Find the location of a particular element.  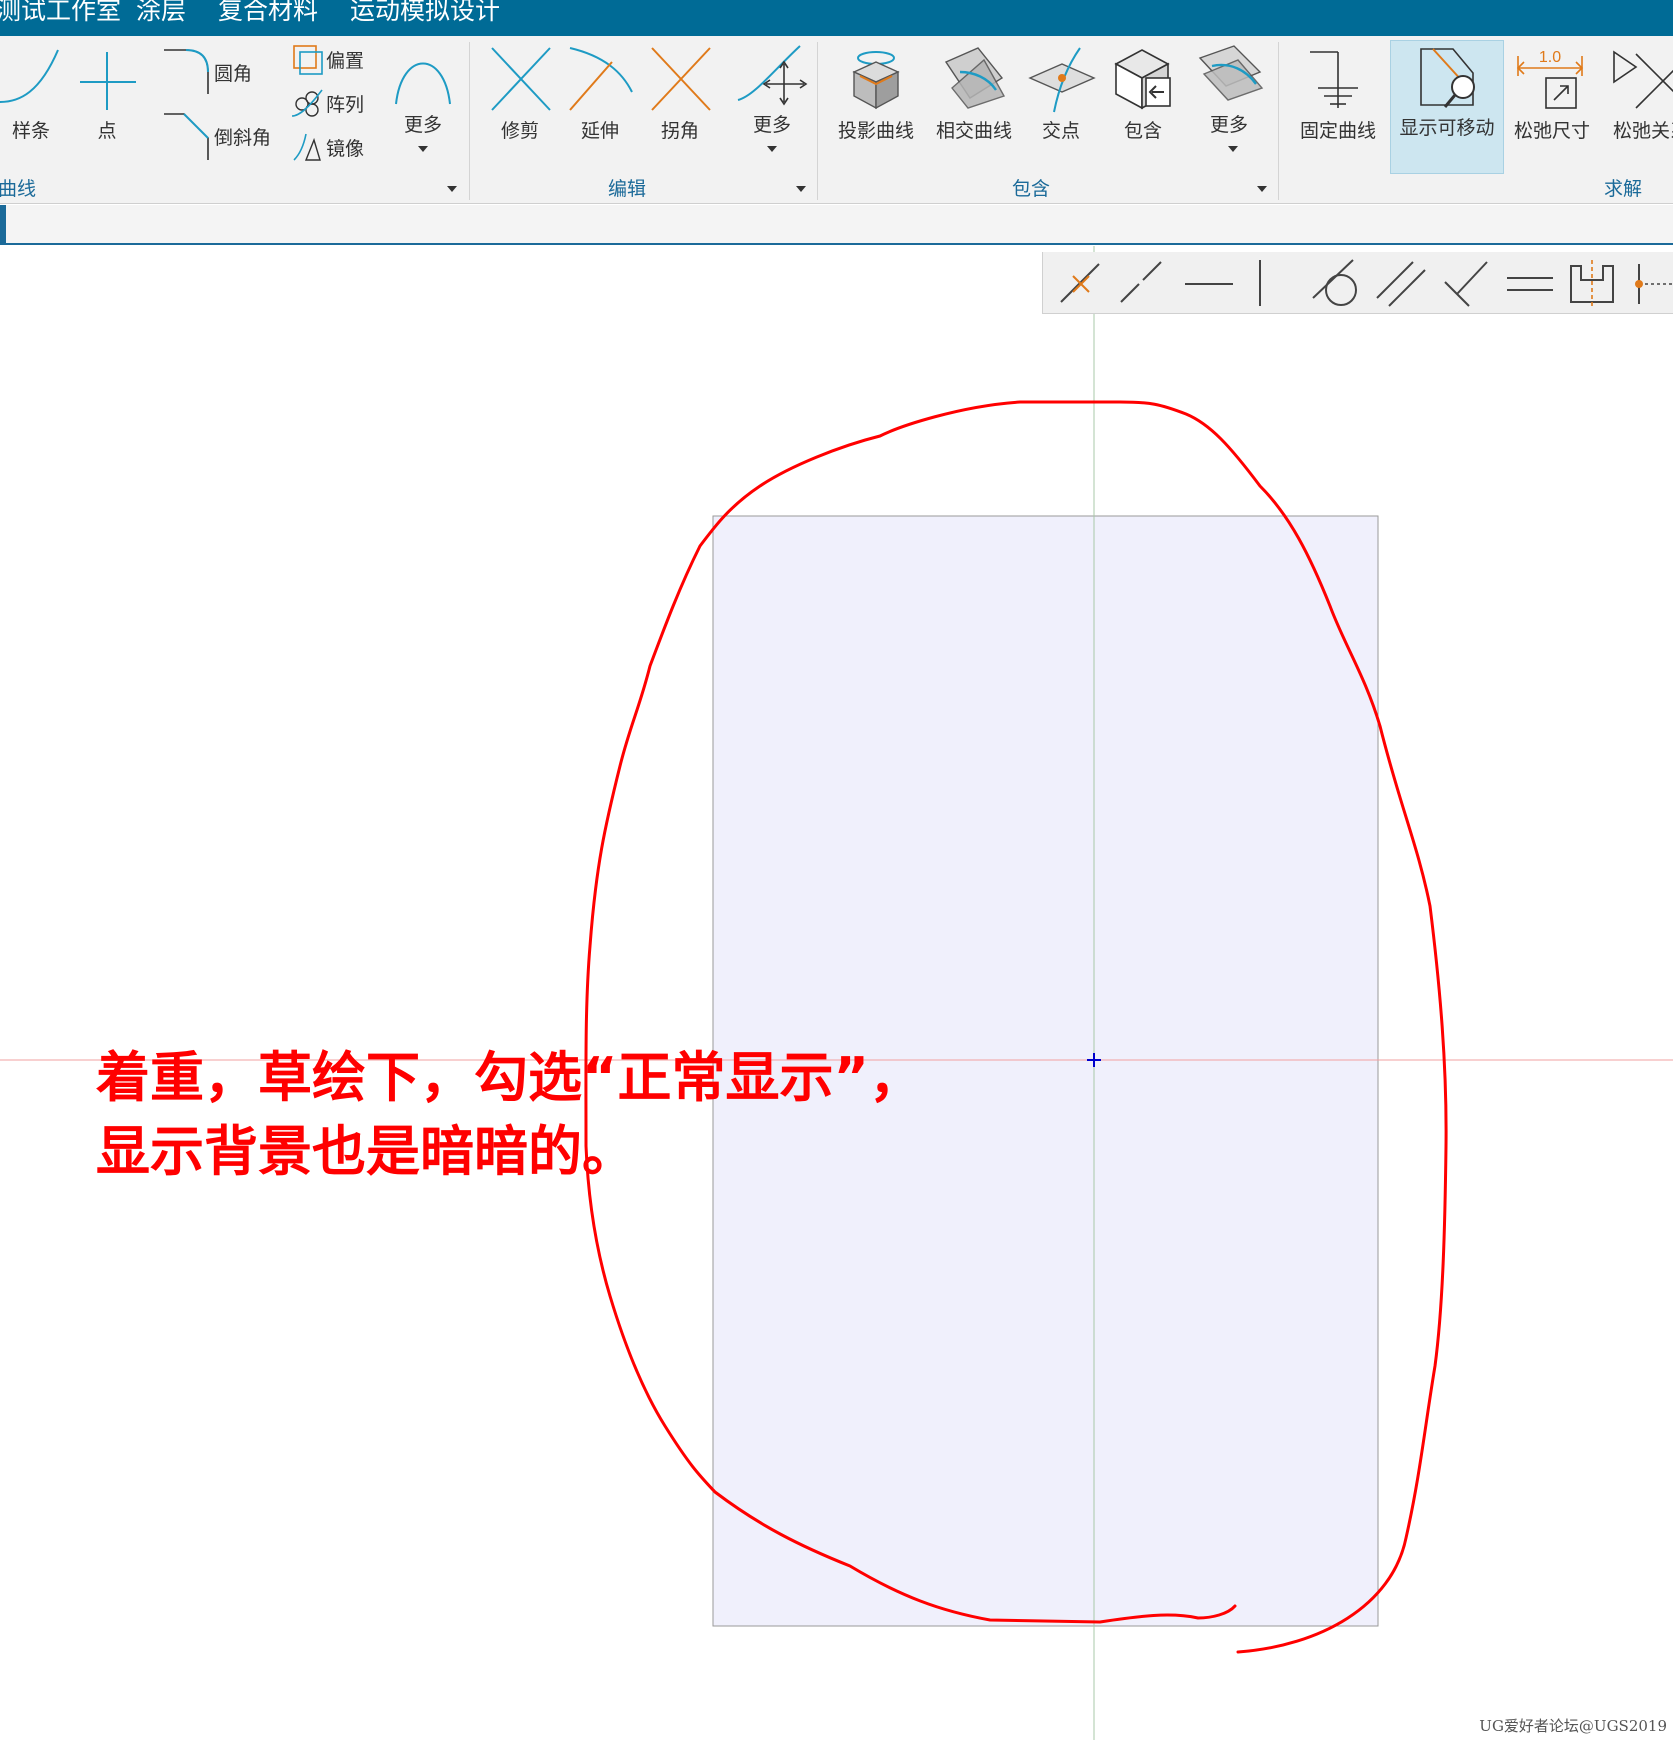

surface-curve-icon is located at coordinates (1231, 73).